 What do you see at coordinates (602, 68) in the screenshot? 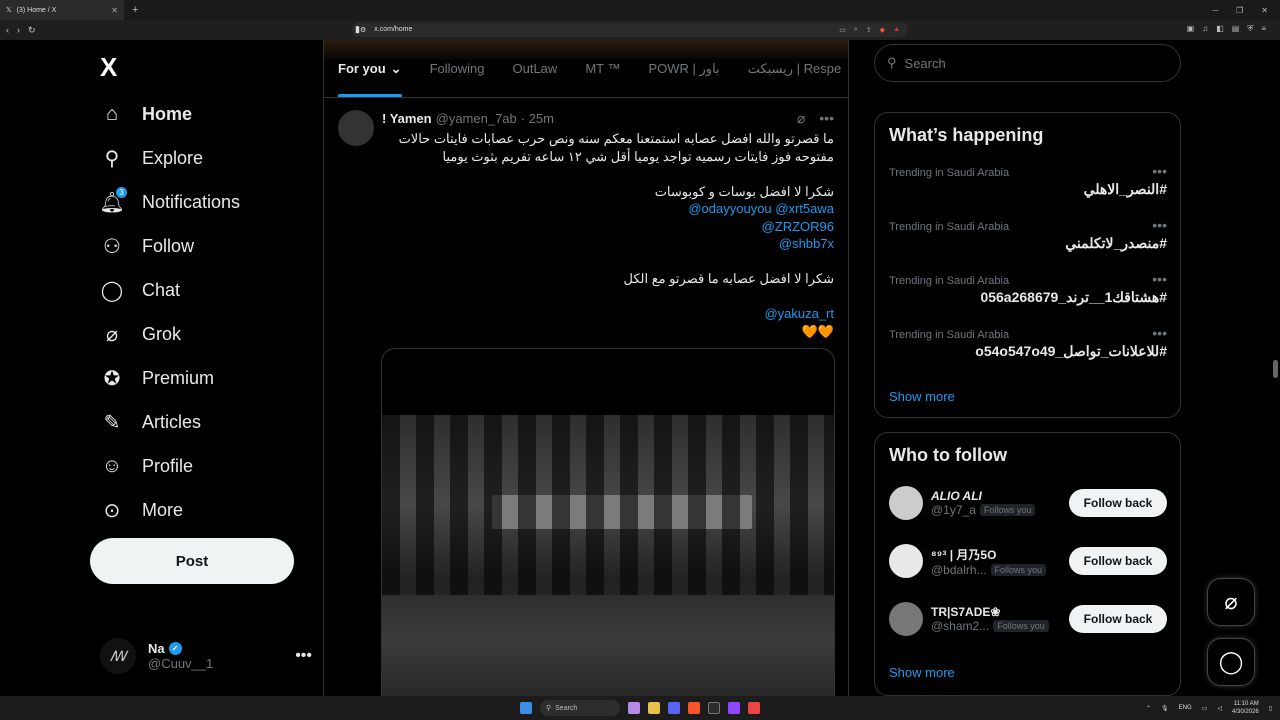
I see `tab-mt: MT ™` at bounding box center [602, 68].